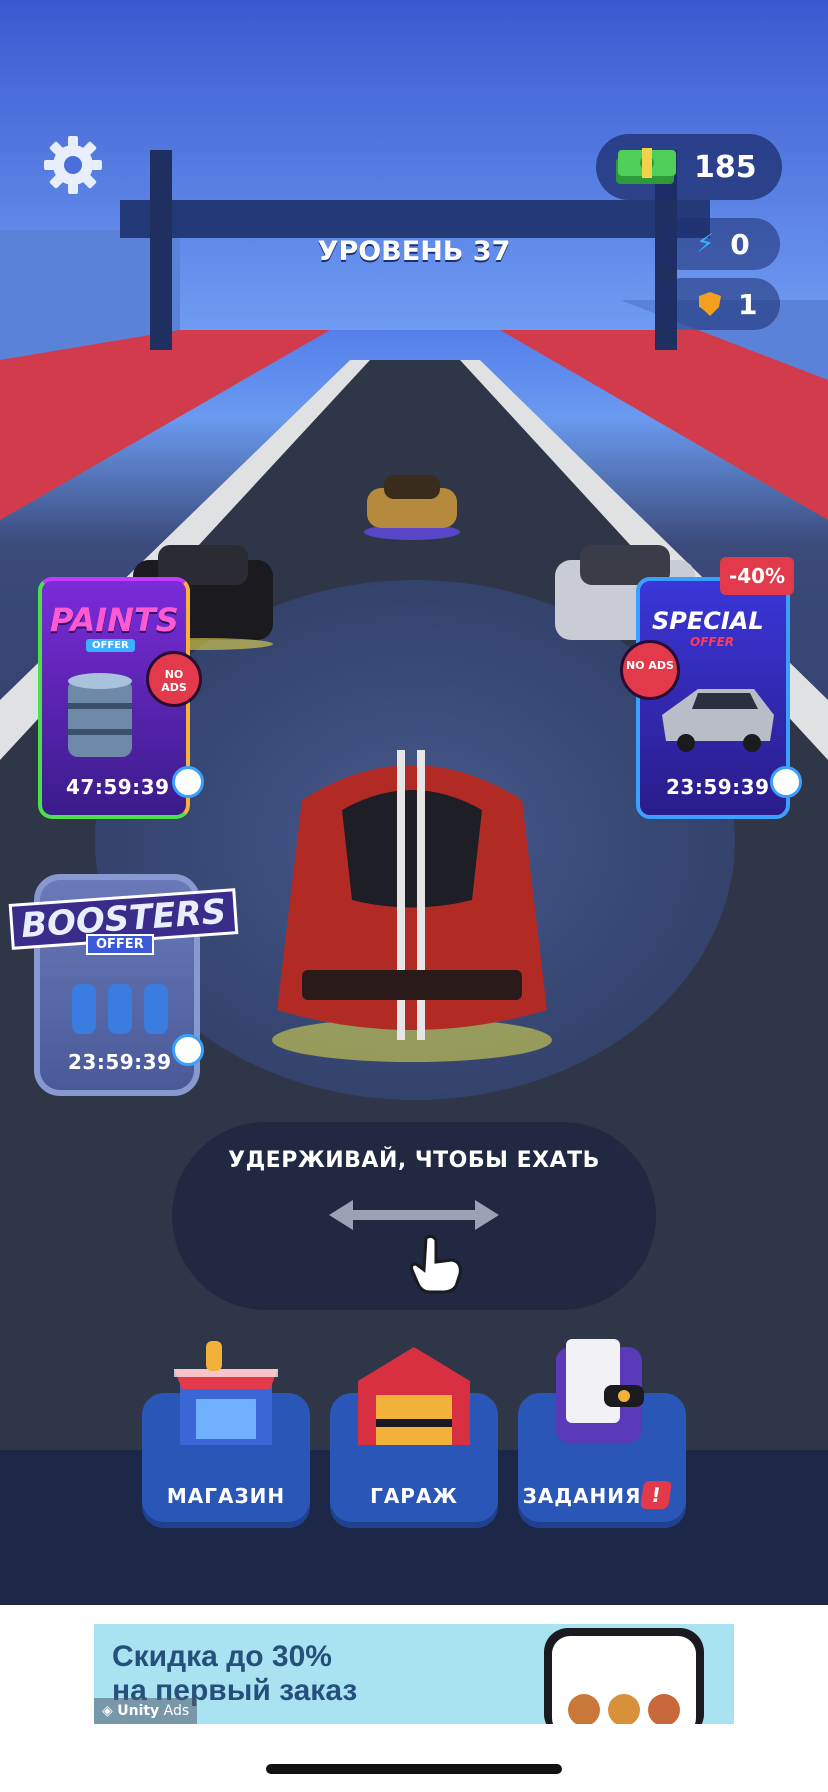  I want to click on unity-ads-logo: ◈ Unity Ads, so click(146, 1711).